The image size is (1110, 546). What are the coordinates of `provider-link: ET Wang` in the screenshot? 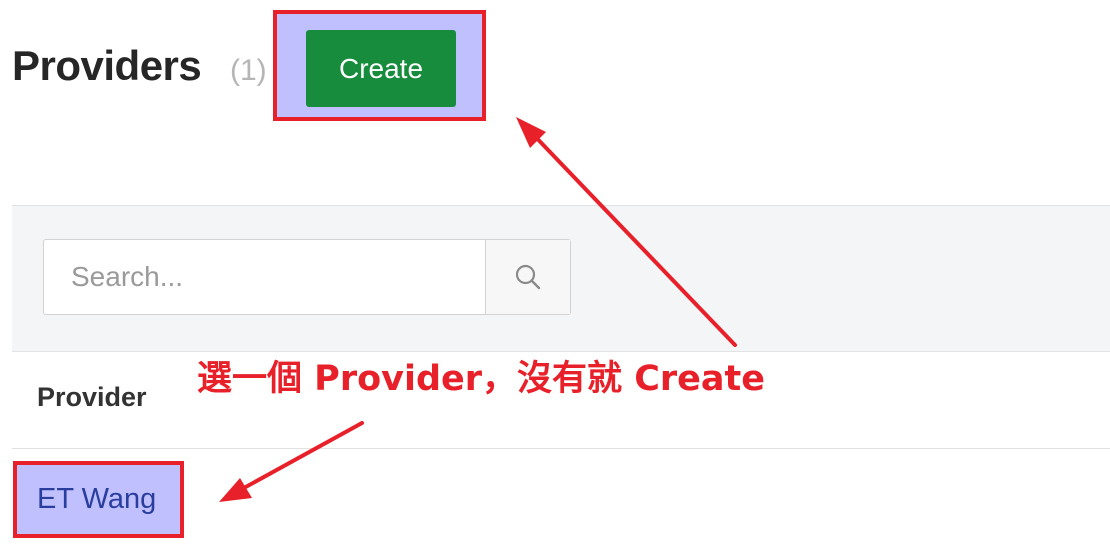 It's located at (96, 499).